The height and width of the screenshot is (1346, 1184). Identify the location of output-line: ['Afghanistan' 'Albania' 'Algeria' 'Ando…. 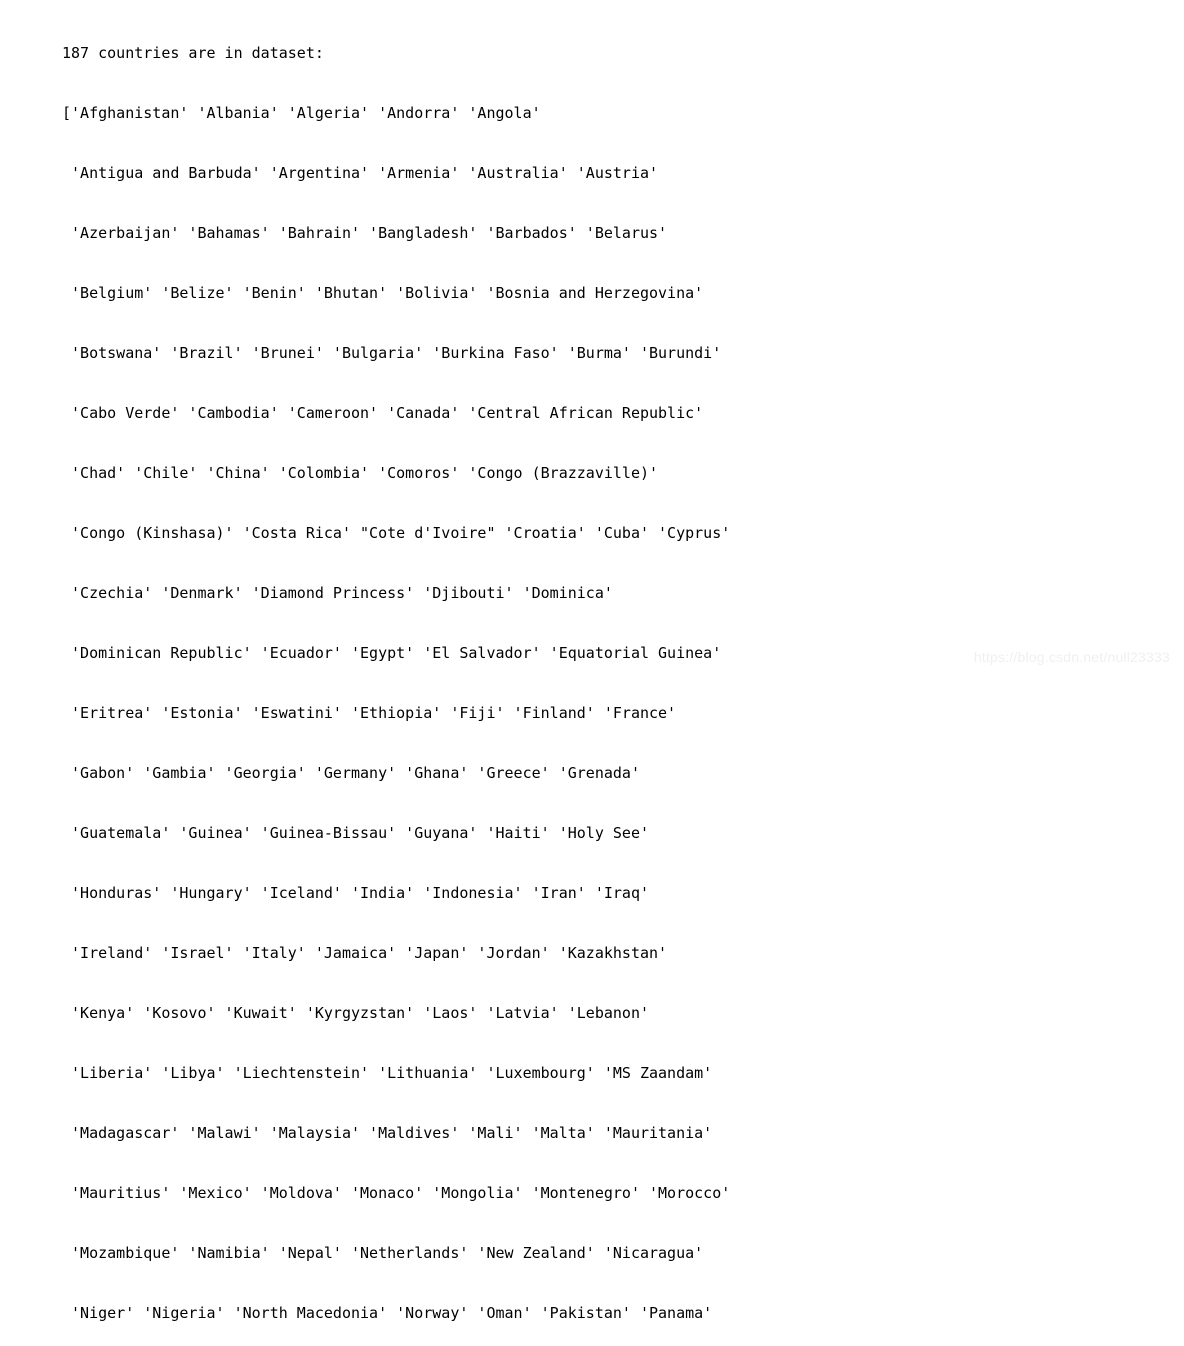
(301, 113).